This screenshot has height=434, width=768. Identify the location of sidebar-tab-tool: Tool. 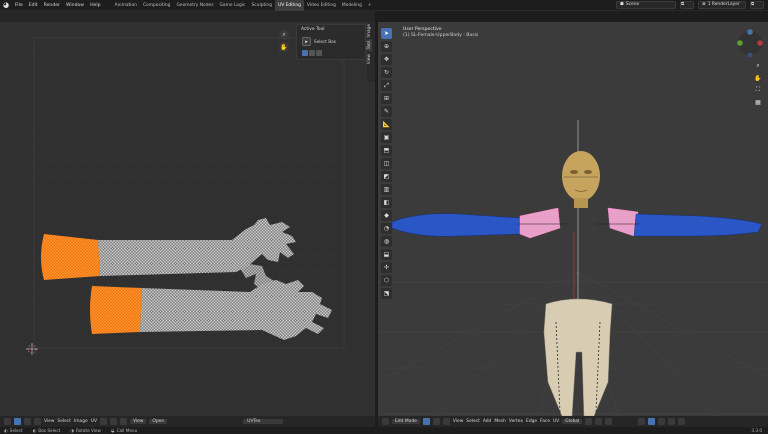
(369, 45).